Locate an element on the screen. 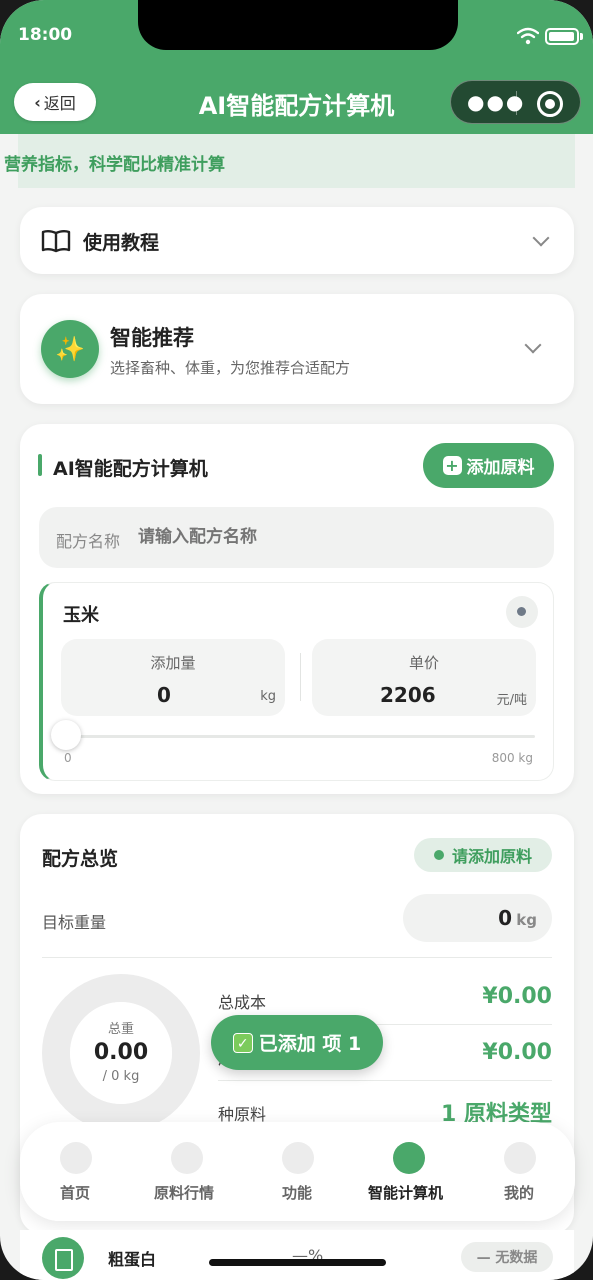 The width and height of the screenshot is (593, 1280). check-icon: ✓ is located at coordinates (242, 1042).